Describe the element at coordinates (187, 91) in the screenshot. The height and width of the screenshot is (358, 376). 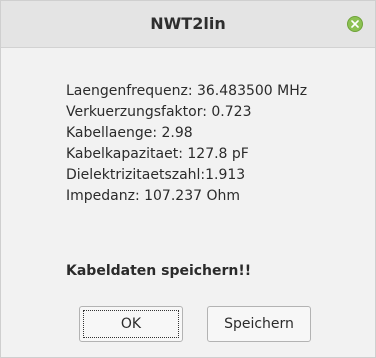
I see `info-line-frequency: Laengenfrequenz: 36.483500 MHz` at that location.